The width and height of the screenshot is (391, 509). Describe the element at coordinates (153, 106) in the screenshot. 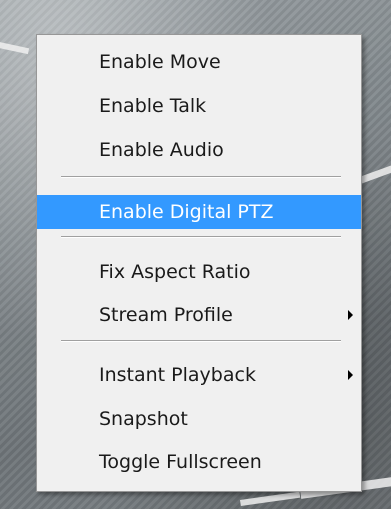

I see `menu-item-label: Enable Talk` at that location.